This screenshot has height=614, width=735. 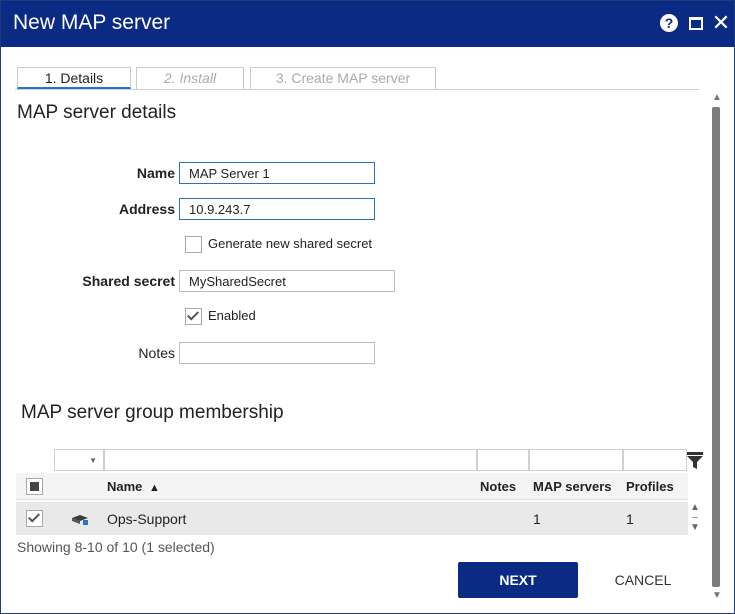 What do you see at coordinates (92, 22) in the screenshot?
I see `window-title: New MAP server` at bounding box center [92, 22].